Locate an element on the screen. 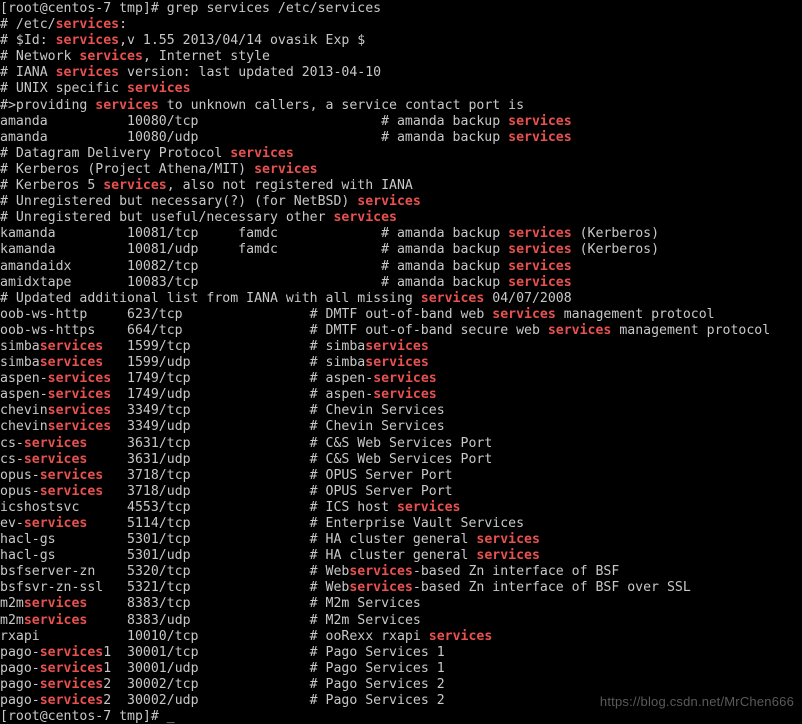  terminal-line: # /etc/services: is located at coordinates (385, 25).